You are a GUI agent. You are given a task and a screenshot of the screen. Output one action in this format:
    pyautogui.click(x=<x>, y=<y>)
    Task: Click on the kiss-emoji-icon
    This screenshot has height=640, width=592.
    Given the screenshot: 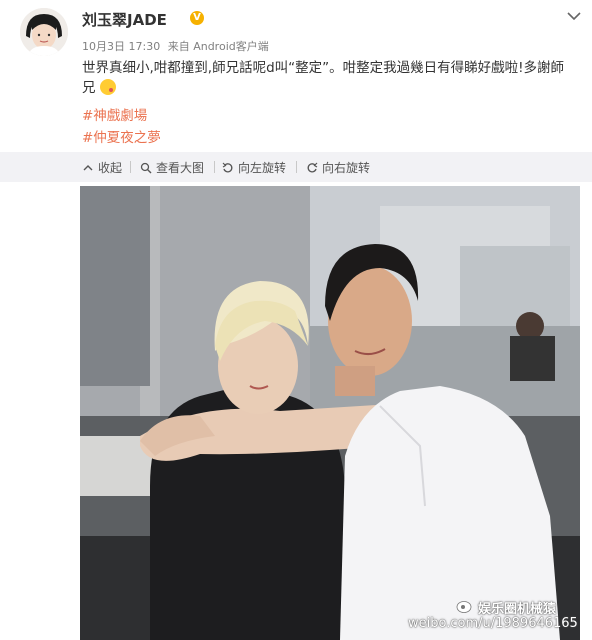 What is the action you would take?
    pyautogui.click(x=107, y=87)
    